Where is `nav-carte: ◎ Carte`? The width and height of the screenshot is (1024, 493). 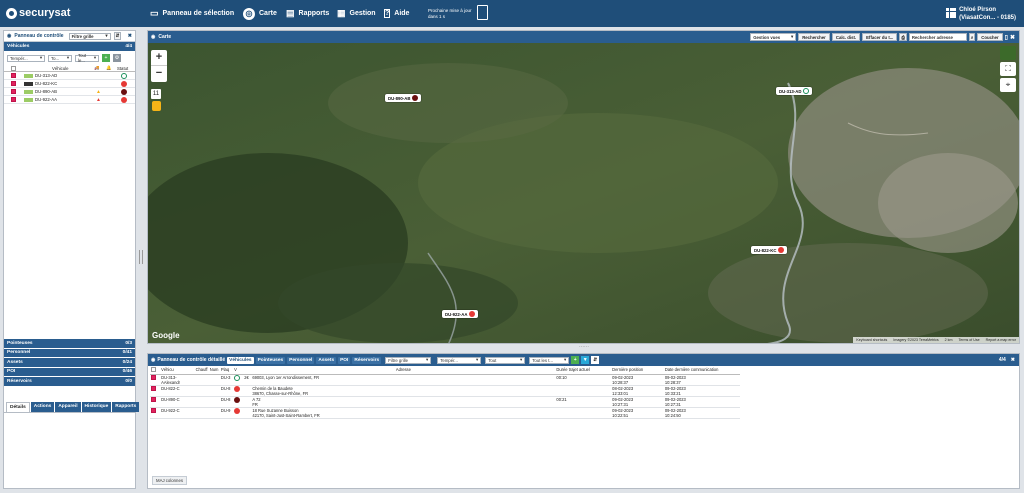 nav-carte: ◎ Carte is located at coordinates (260, 13).